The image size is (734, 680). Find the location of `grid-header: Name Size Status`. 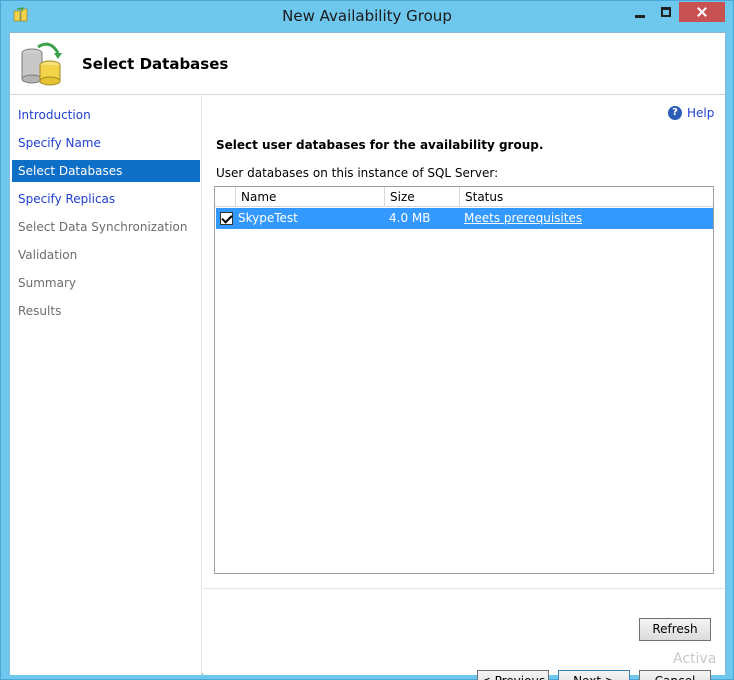

grid-header: Name Size Status is located at coordinates (464, 197).